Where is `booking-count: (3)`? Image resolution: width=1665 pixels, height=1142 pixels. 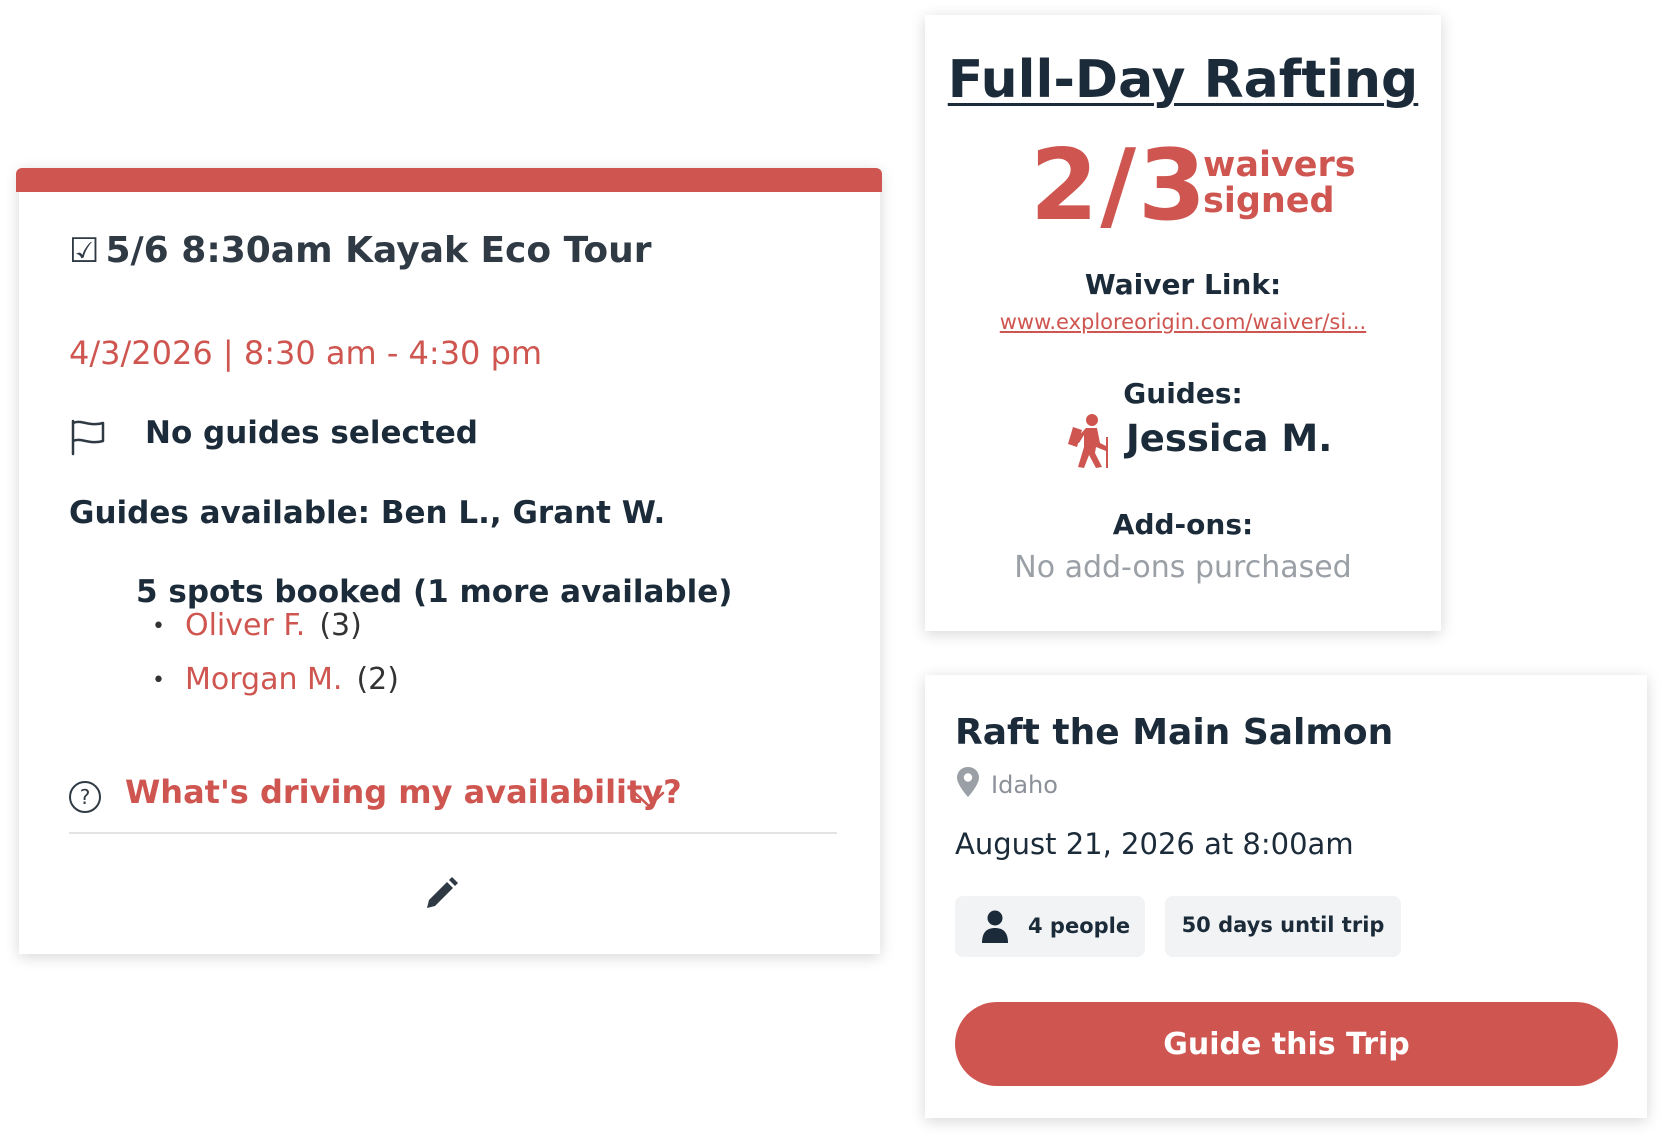 booking-count: (3) is located at coordinates (340, 625).